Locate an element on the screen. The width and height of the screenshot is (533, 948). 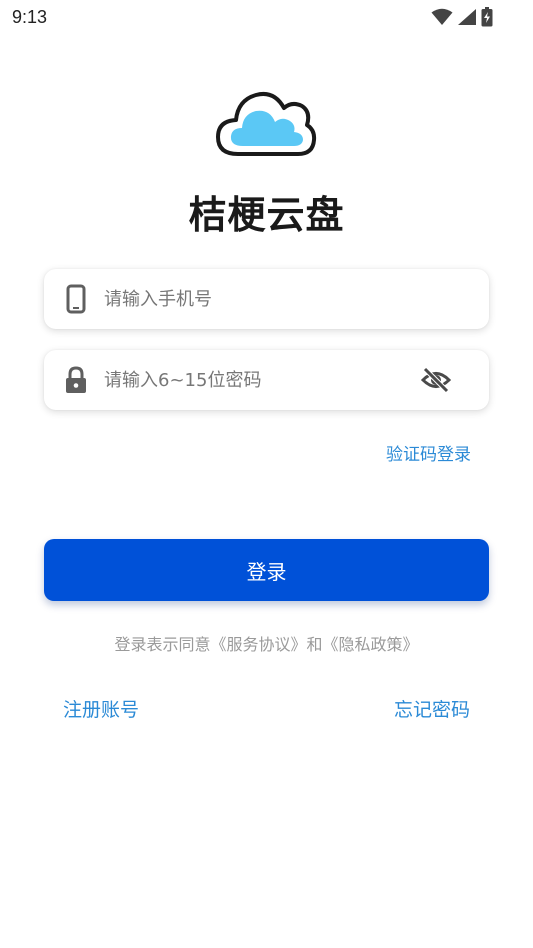
phone-icon is located at coordinates (76, 299).